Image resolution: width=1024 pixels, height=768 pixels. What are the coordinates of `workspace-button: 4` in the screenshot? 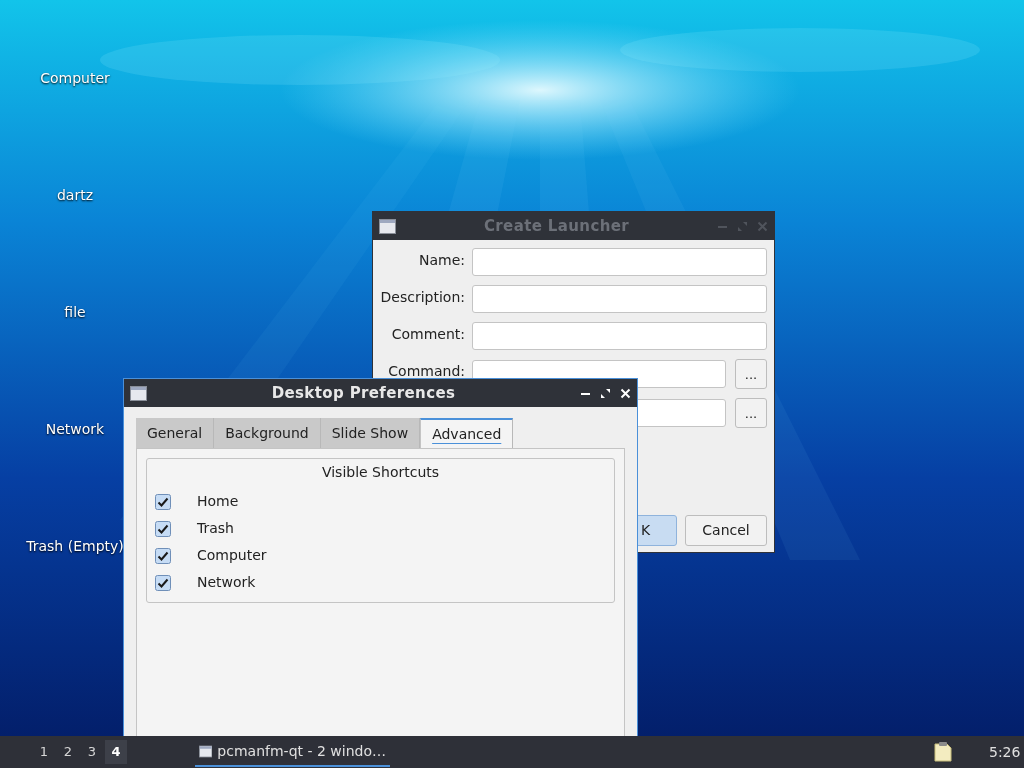 It's located at (116, 752).